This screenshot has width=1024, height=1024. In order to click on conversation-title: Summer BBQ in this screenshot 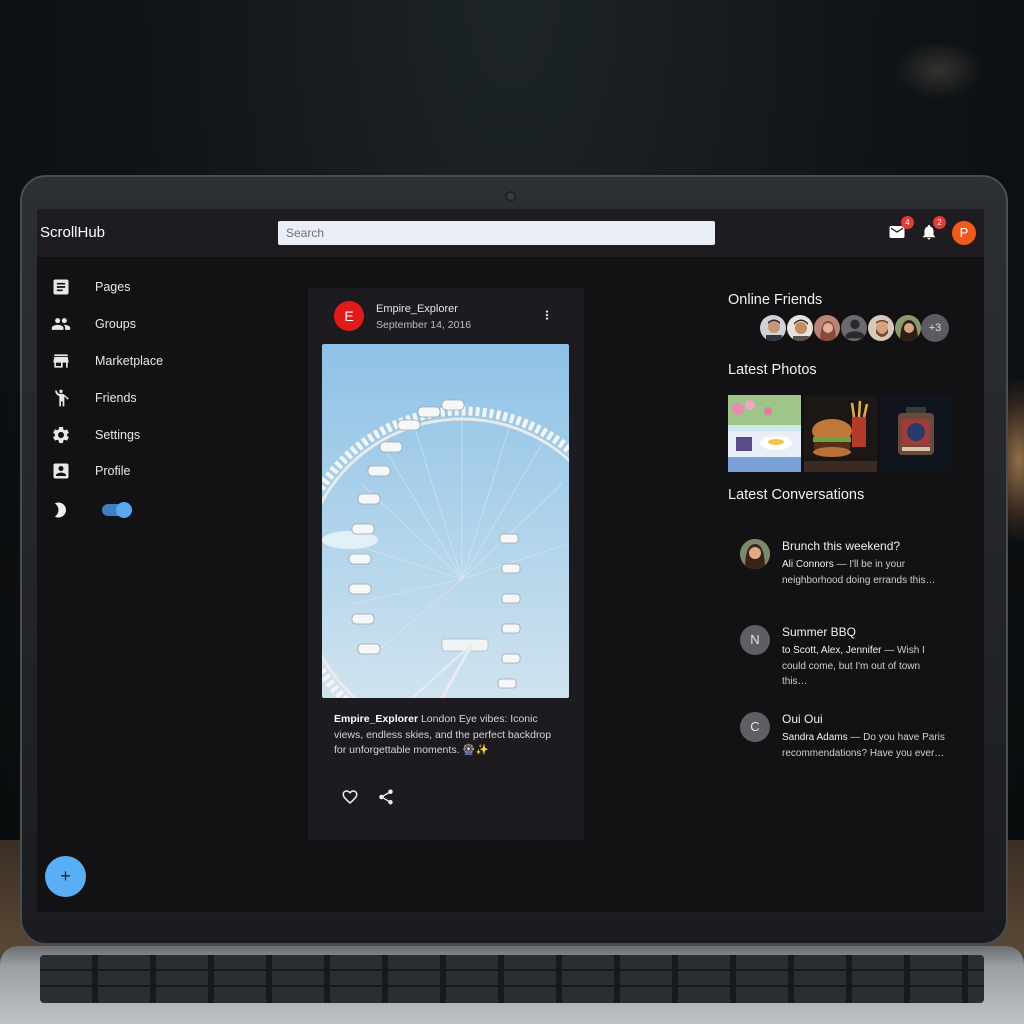, I will do `click(819, 632)`.